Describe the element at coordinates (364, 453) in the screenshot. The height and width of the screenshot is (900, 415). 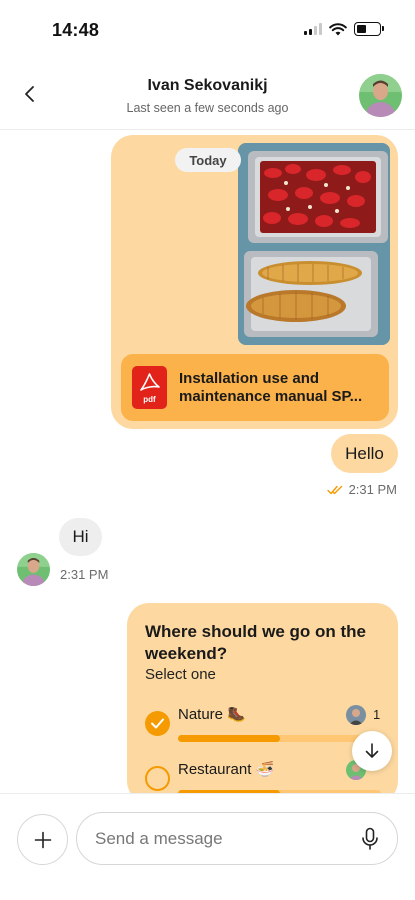
I see `outgoing-text-message: Hello` at that location.